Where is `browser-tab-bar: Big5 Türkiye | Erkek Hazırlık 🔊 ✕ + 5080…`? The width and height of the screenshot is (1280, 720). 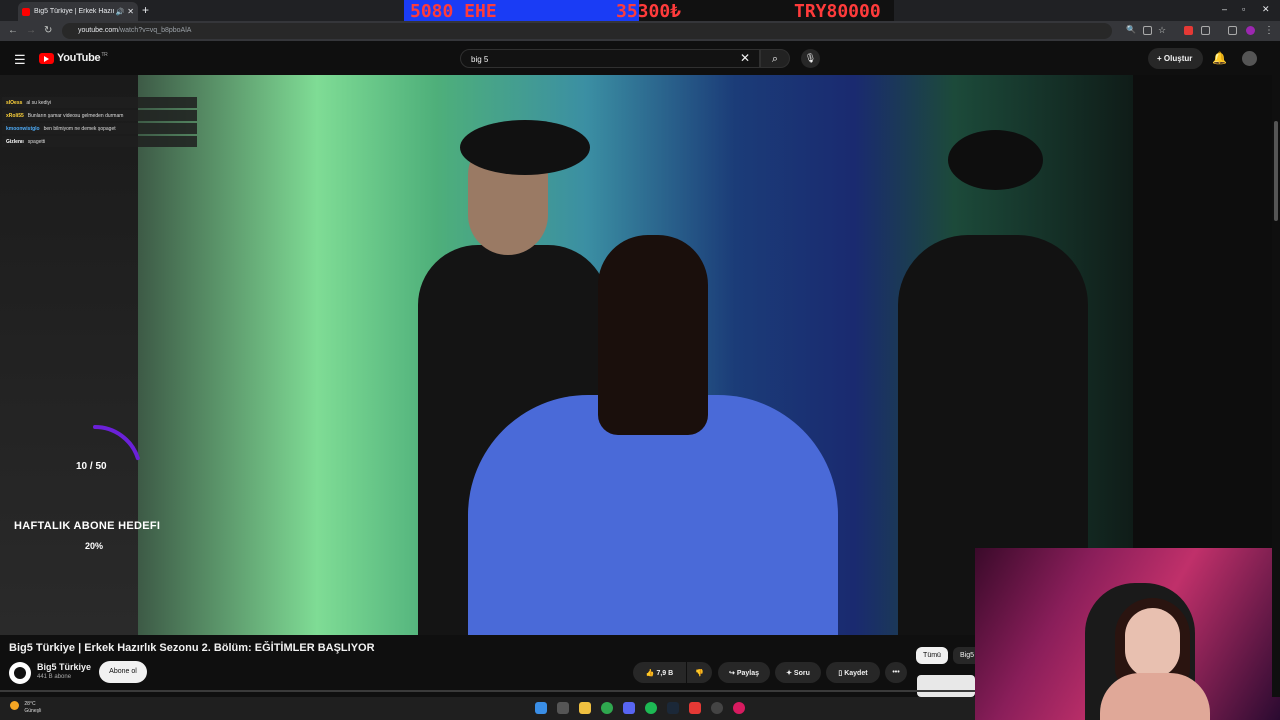
browser-tab-bar: Big5 Türkiye | Erkek Hazırlık 🔊 ✕ + 5080… is located at coordinates (640, 14).